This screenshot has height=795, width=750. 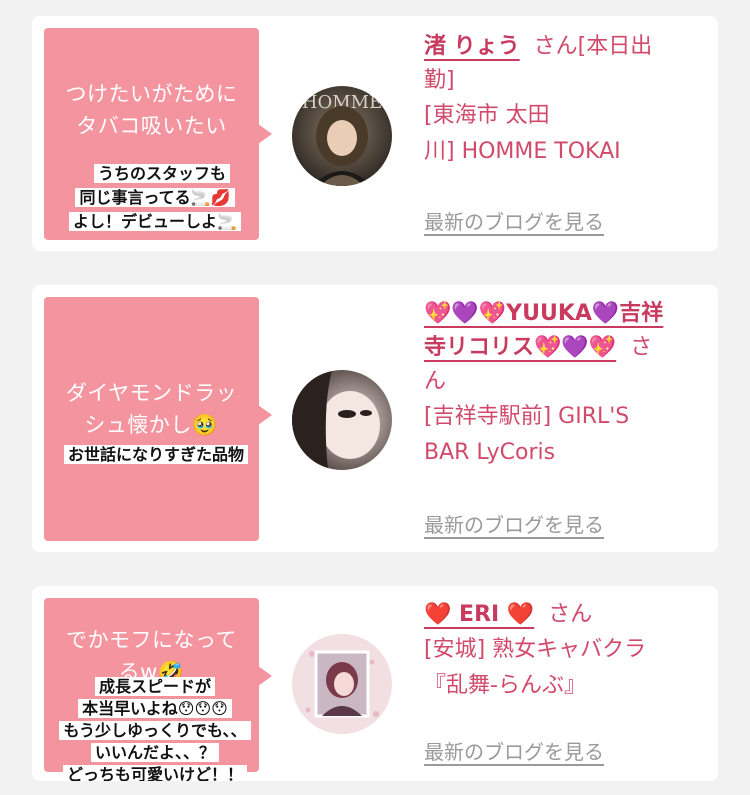 I want to click on cast-info: 渚 りょう さん[本日出 勤] [東海市 太田 川] HOMME TOKAI, so click(x=569, y=100).